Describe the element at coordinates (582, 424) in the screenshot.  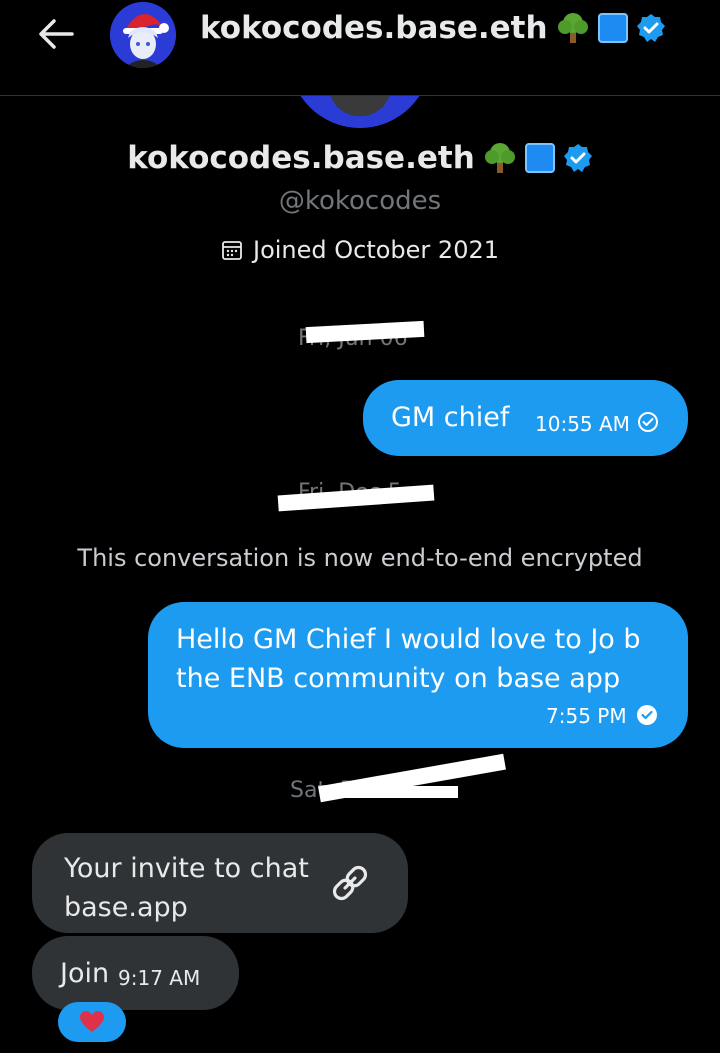
I see `message-time: 10:55 AM` at that location.